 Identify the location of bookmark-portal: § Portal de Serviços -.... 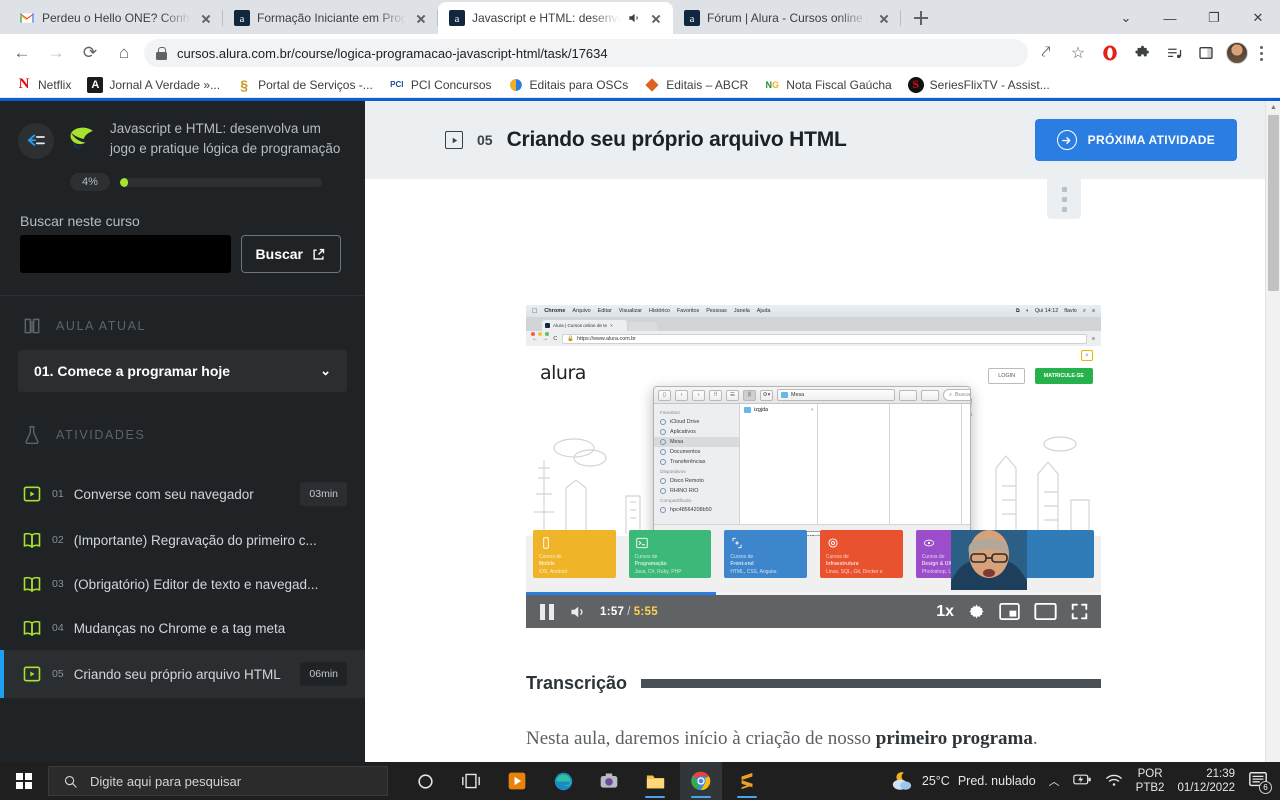
(304, 85).